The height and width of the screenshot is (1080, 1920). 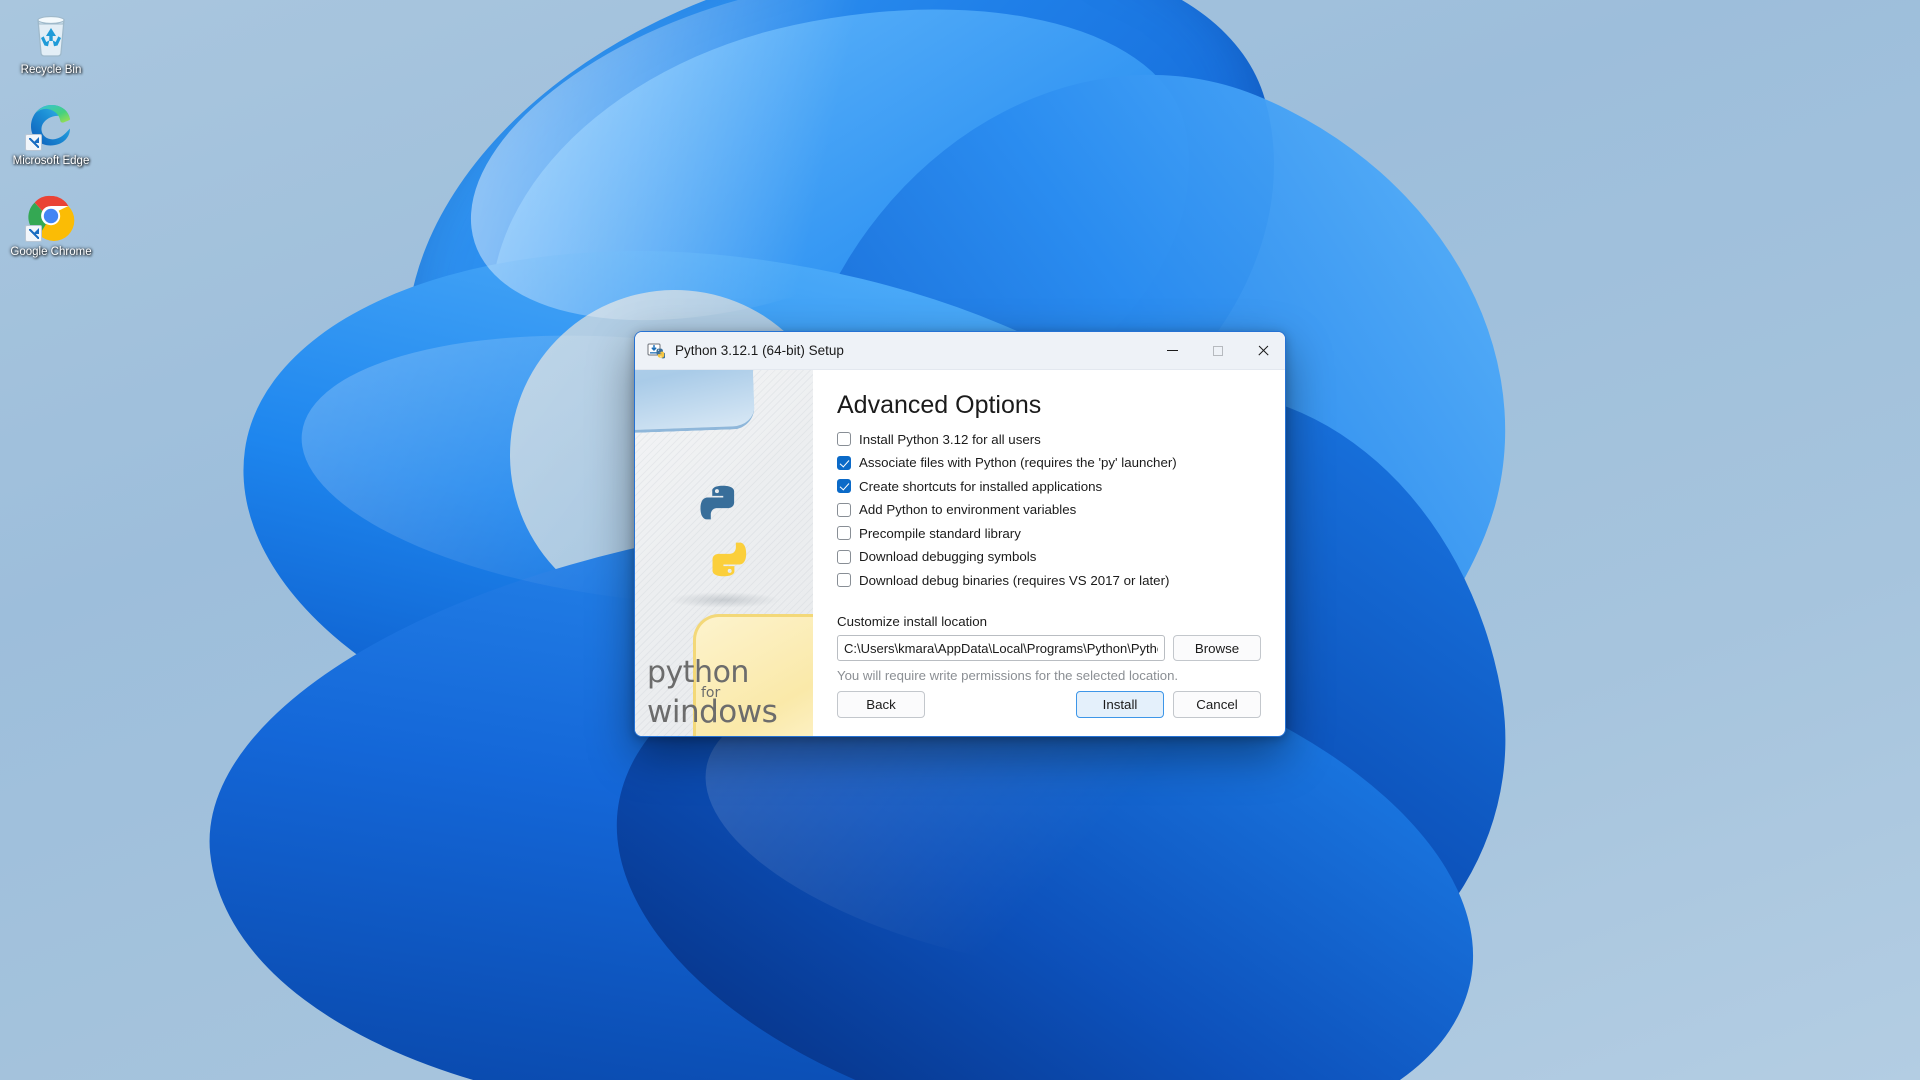 I want to click on checkbox-download-debug-symbols, so click(x=844, y=556).